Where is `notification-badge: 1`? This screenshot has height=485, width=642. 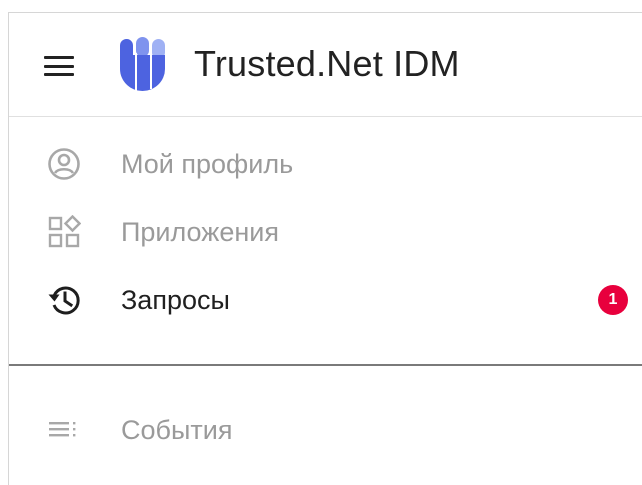 notification-badge: 1 is located at coordinates (613, 300).